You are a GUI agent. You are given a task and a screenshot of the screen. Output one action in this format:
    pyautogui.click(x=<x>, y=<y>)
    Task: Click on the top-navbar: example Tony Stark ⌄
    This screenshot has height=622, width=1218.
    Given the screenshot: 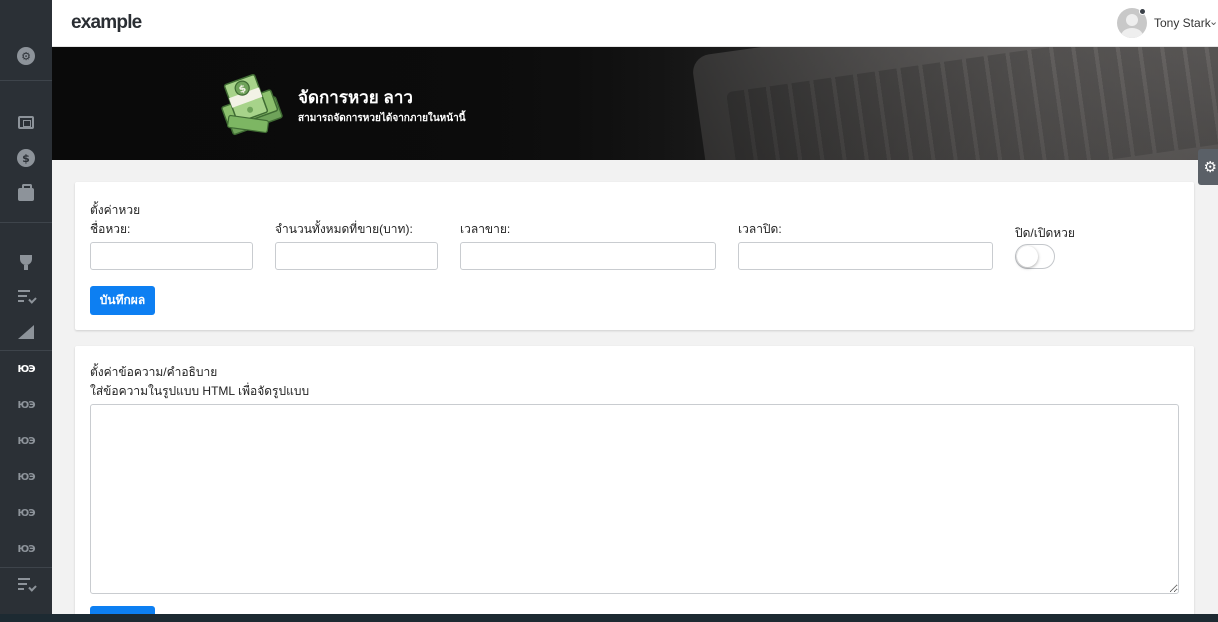 What is the action you would take?
    pyautogui.click(x=635, y=23)
    